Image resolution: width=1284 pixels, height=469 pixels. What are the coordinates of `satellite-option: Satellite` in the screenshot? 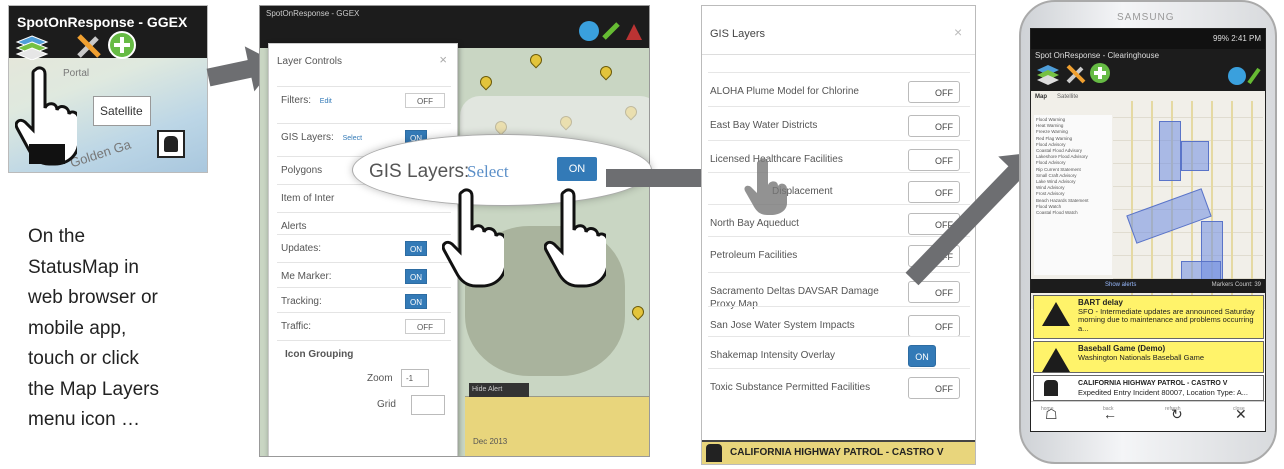 It's located at (122, 111).